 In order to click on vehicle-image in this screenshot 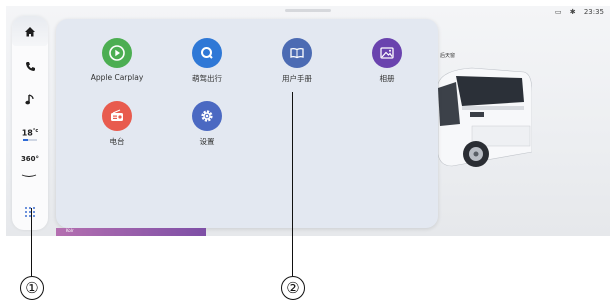, I will do `click(484, 117)`.